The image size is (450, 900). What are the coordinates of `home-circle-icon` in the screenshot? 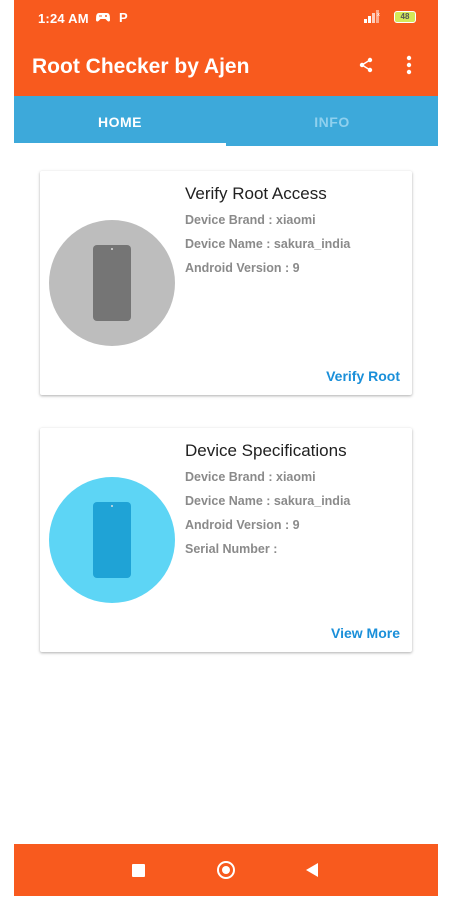 It's located at (226, 870).